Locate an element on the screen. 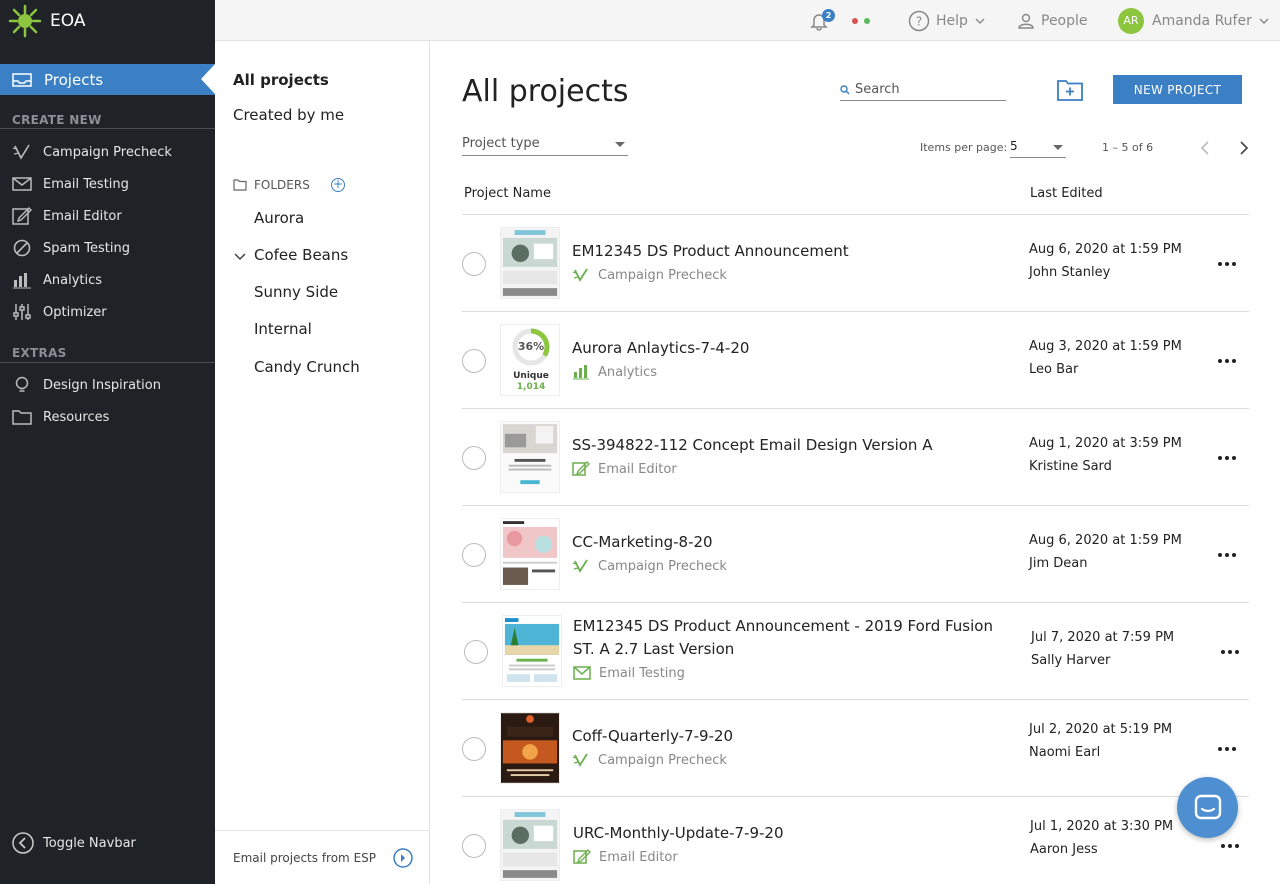 This screenshot has width=1280, height=884. items-per-page-select: 5 is located at coordinates (1038, 148).